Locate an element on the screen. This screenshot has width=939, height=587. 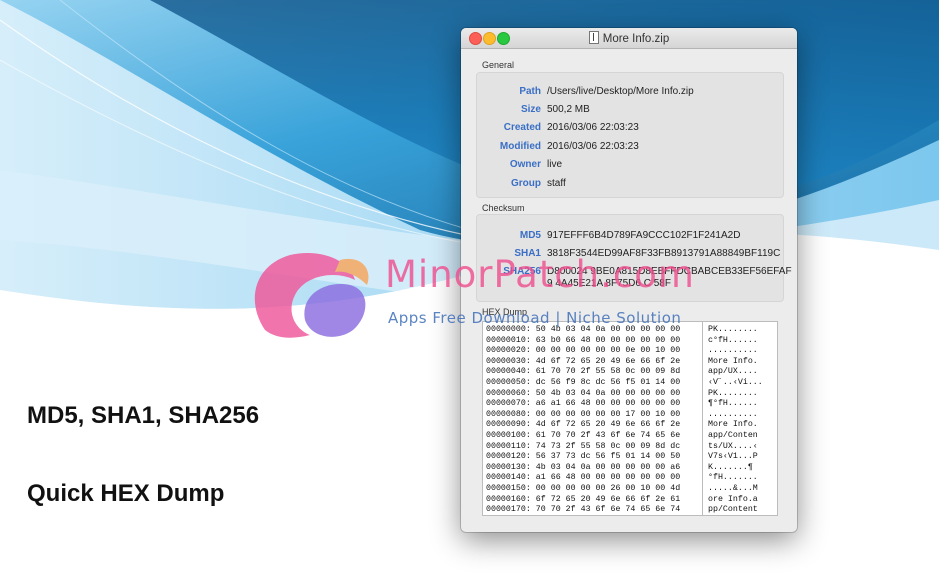
hex-row: 00000040: 61 70 70 2f 55 58 0c 00 09 8d is located at coordinates (583, 372).